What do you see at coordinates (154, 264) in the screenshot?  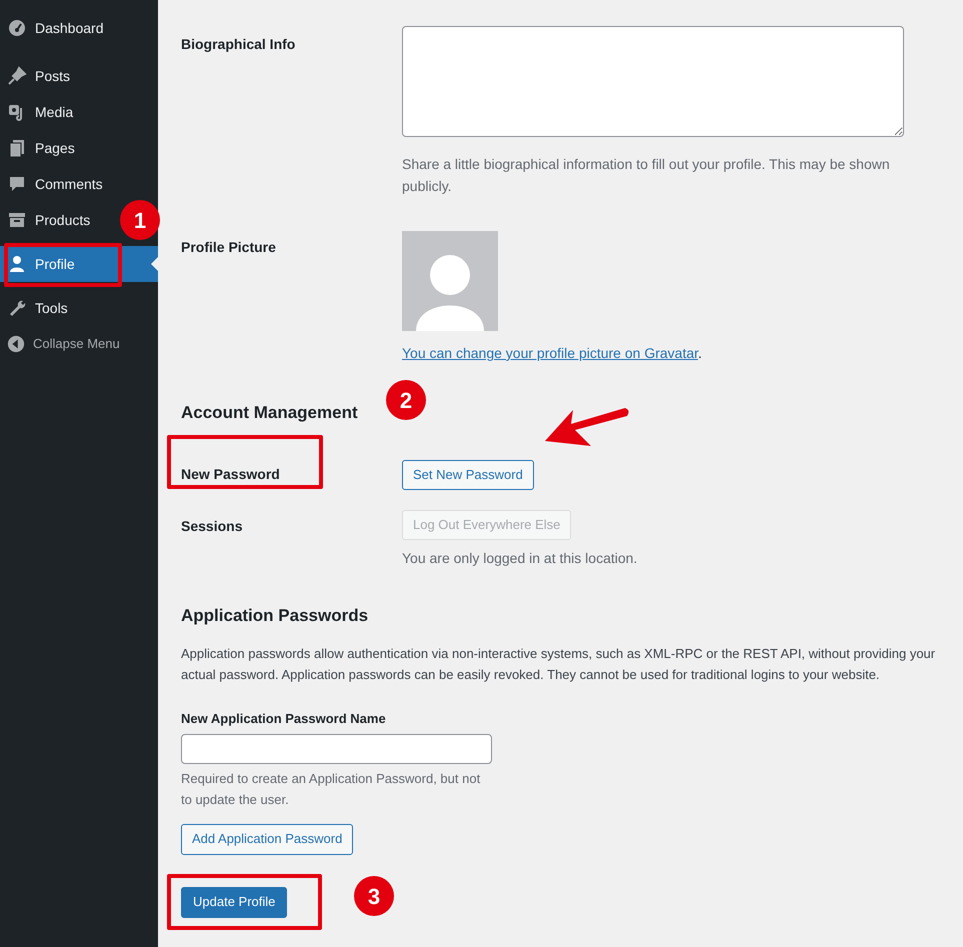 I see `current-indicator` at bounding box center [154, 264].